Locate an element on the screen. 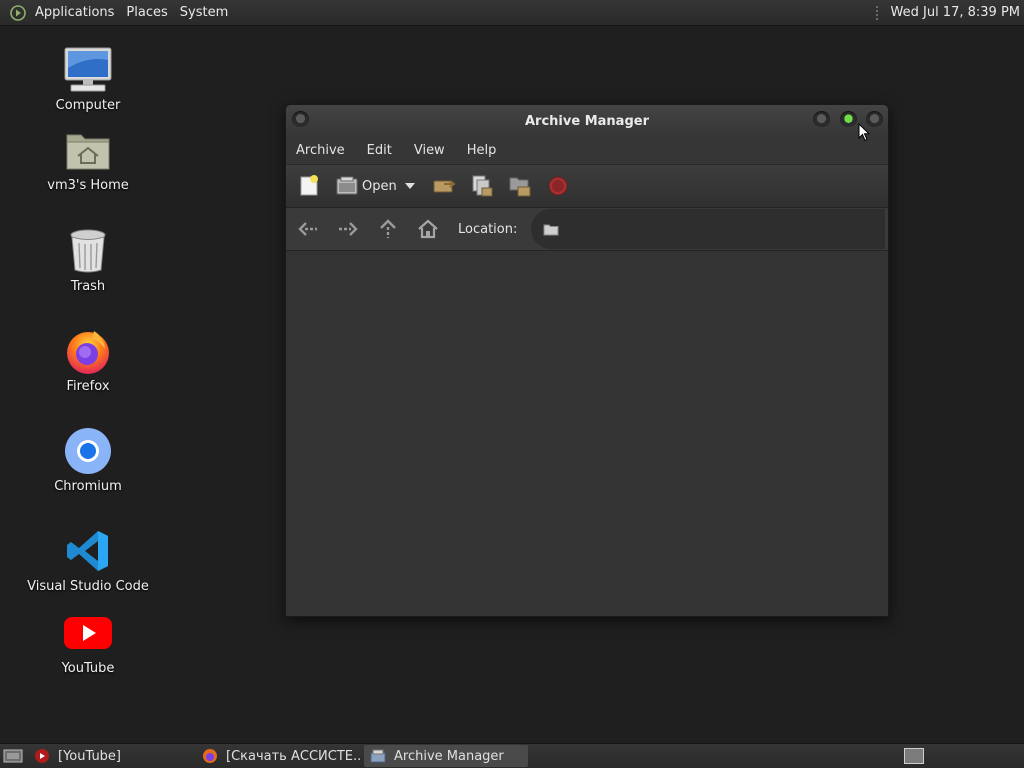 The image size is (1024, 768). desktop-icon-chromium: Chromium is located at coordinates (88, 459).